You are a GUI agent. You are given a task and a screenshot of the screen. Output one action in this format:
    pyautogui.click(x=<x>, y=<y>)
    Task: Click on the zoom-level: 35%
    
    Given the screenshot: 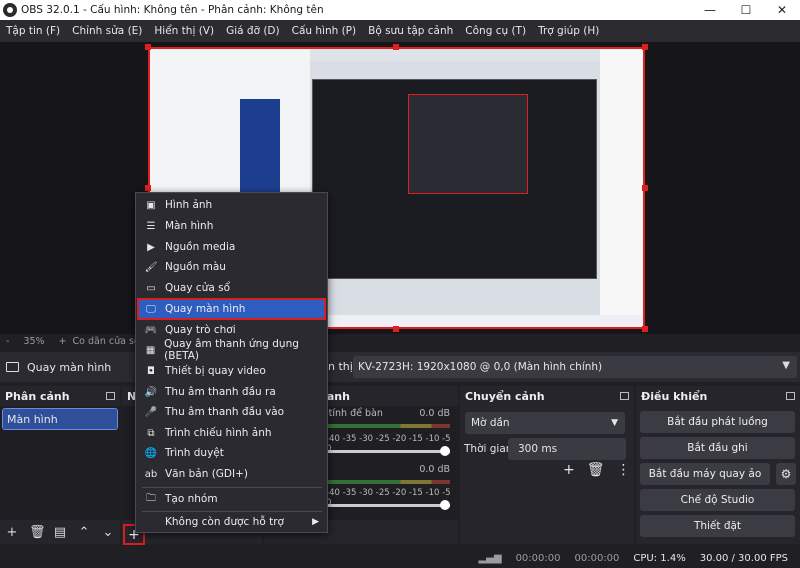 What is the action you would take?
    pyautogui.click(x=34, y=341)
    